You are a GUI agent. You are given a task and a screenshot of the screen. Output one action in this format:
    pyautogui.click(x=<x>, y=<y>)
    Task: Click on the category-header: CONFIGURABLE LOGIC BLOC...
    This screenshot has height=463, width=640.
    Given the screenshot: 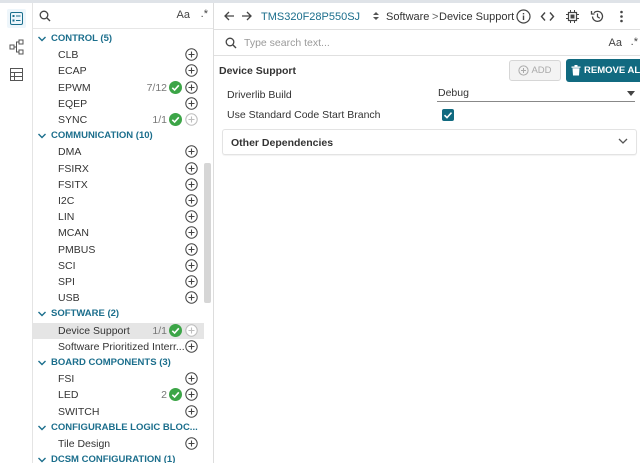 What is the action you would take?
    pyautogui.click(x=123, y=428)
    